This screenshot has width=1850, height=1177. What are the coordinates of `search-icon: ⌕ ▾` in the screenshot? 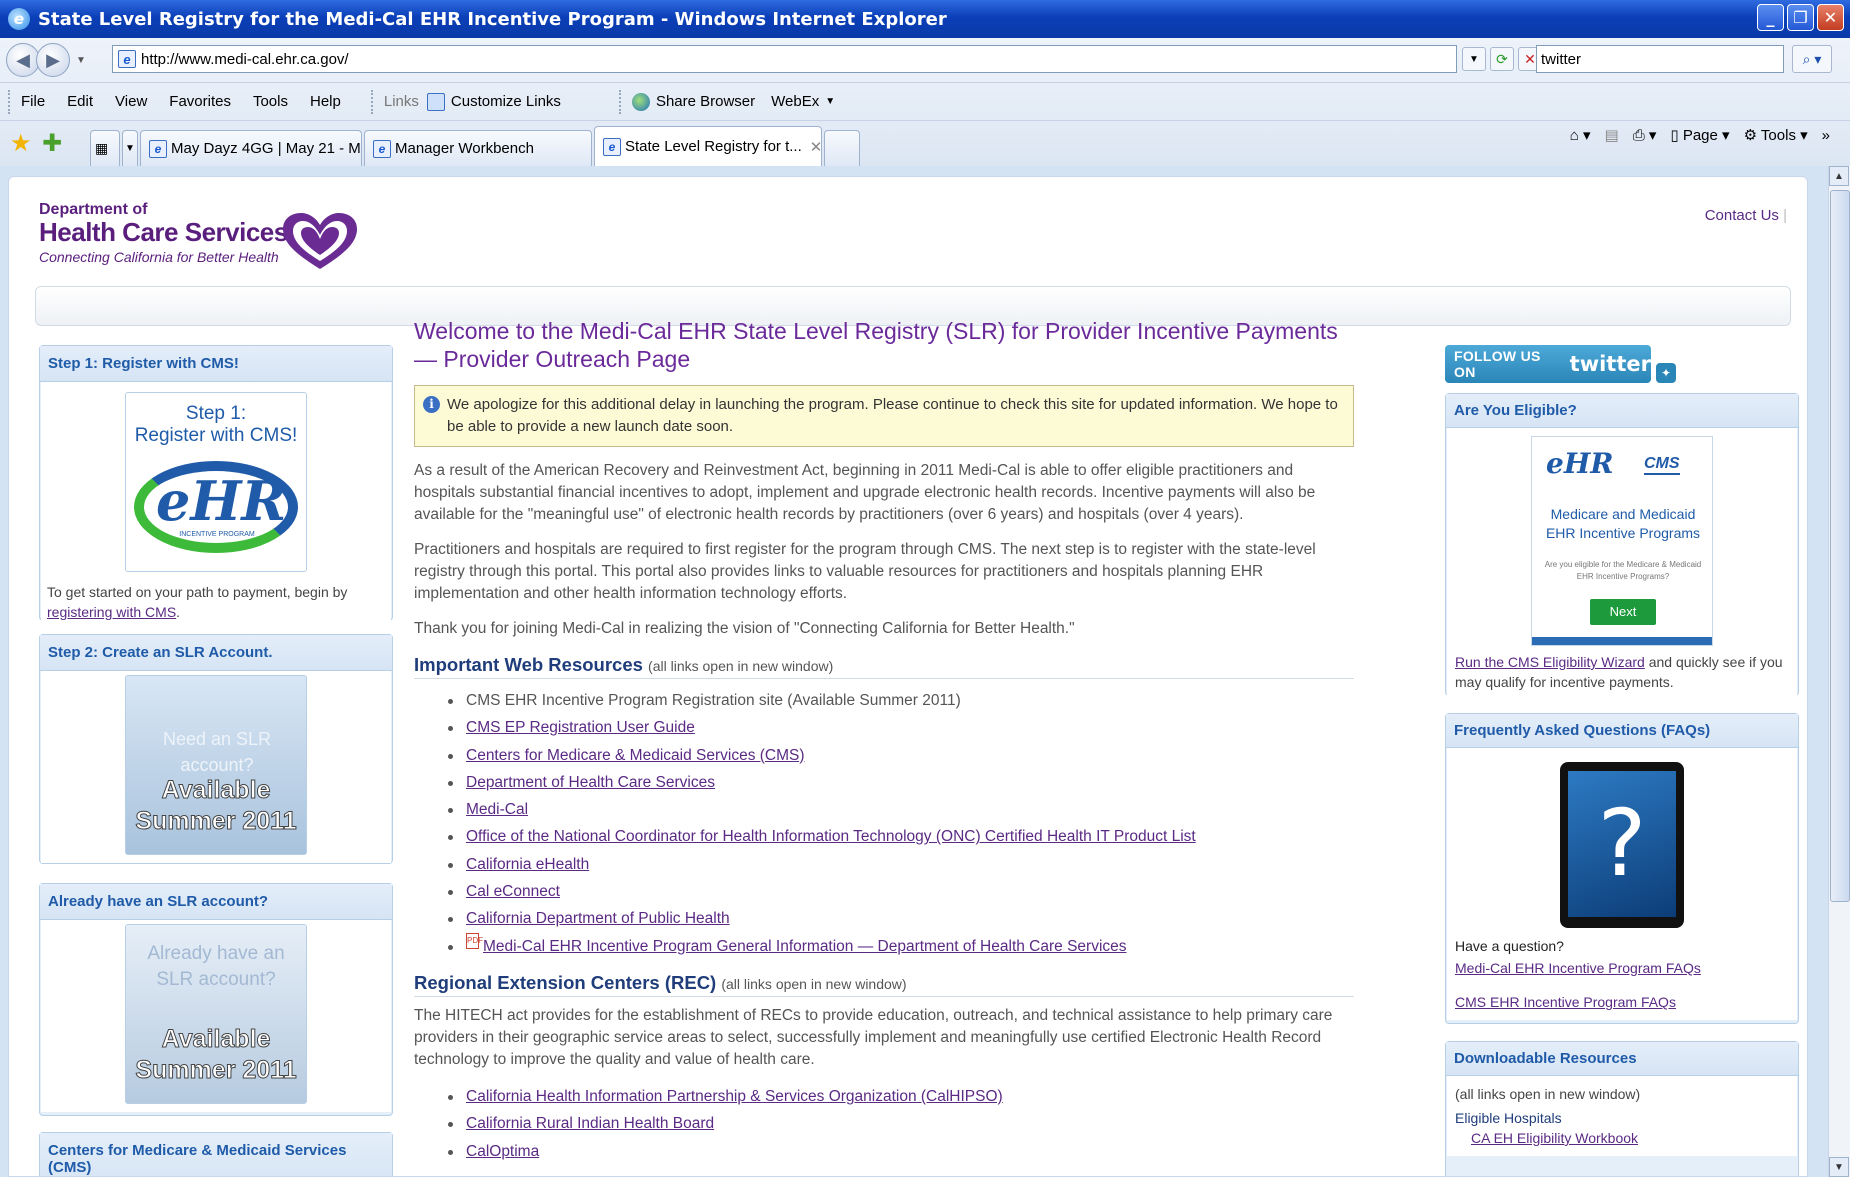 It's located at (1812, 59).